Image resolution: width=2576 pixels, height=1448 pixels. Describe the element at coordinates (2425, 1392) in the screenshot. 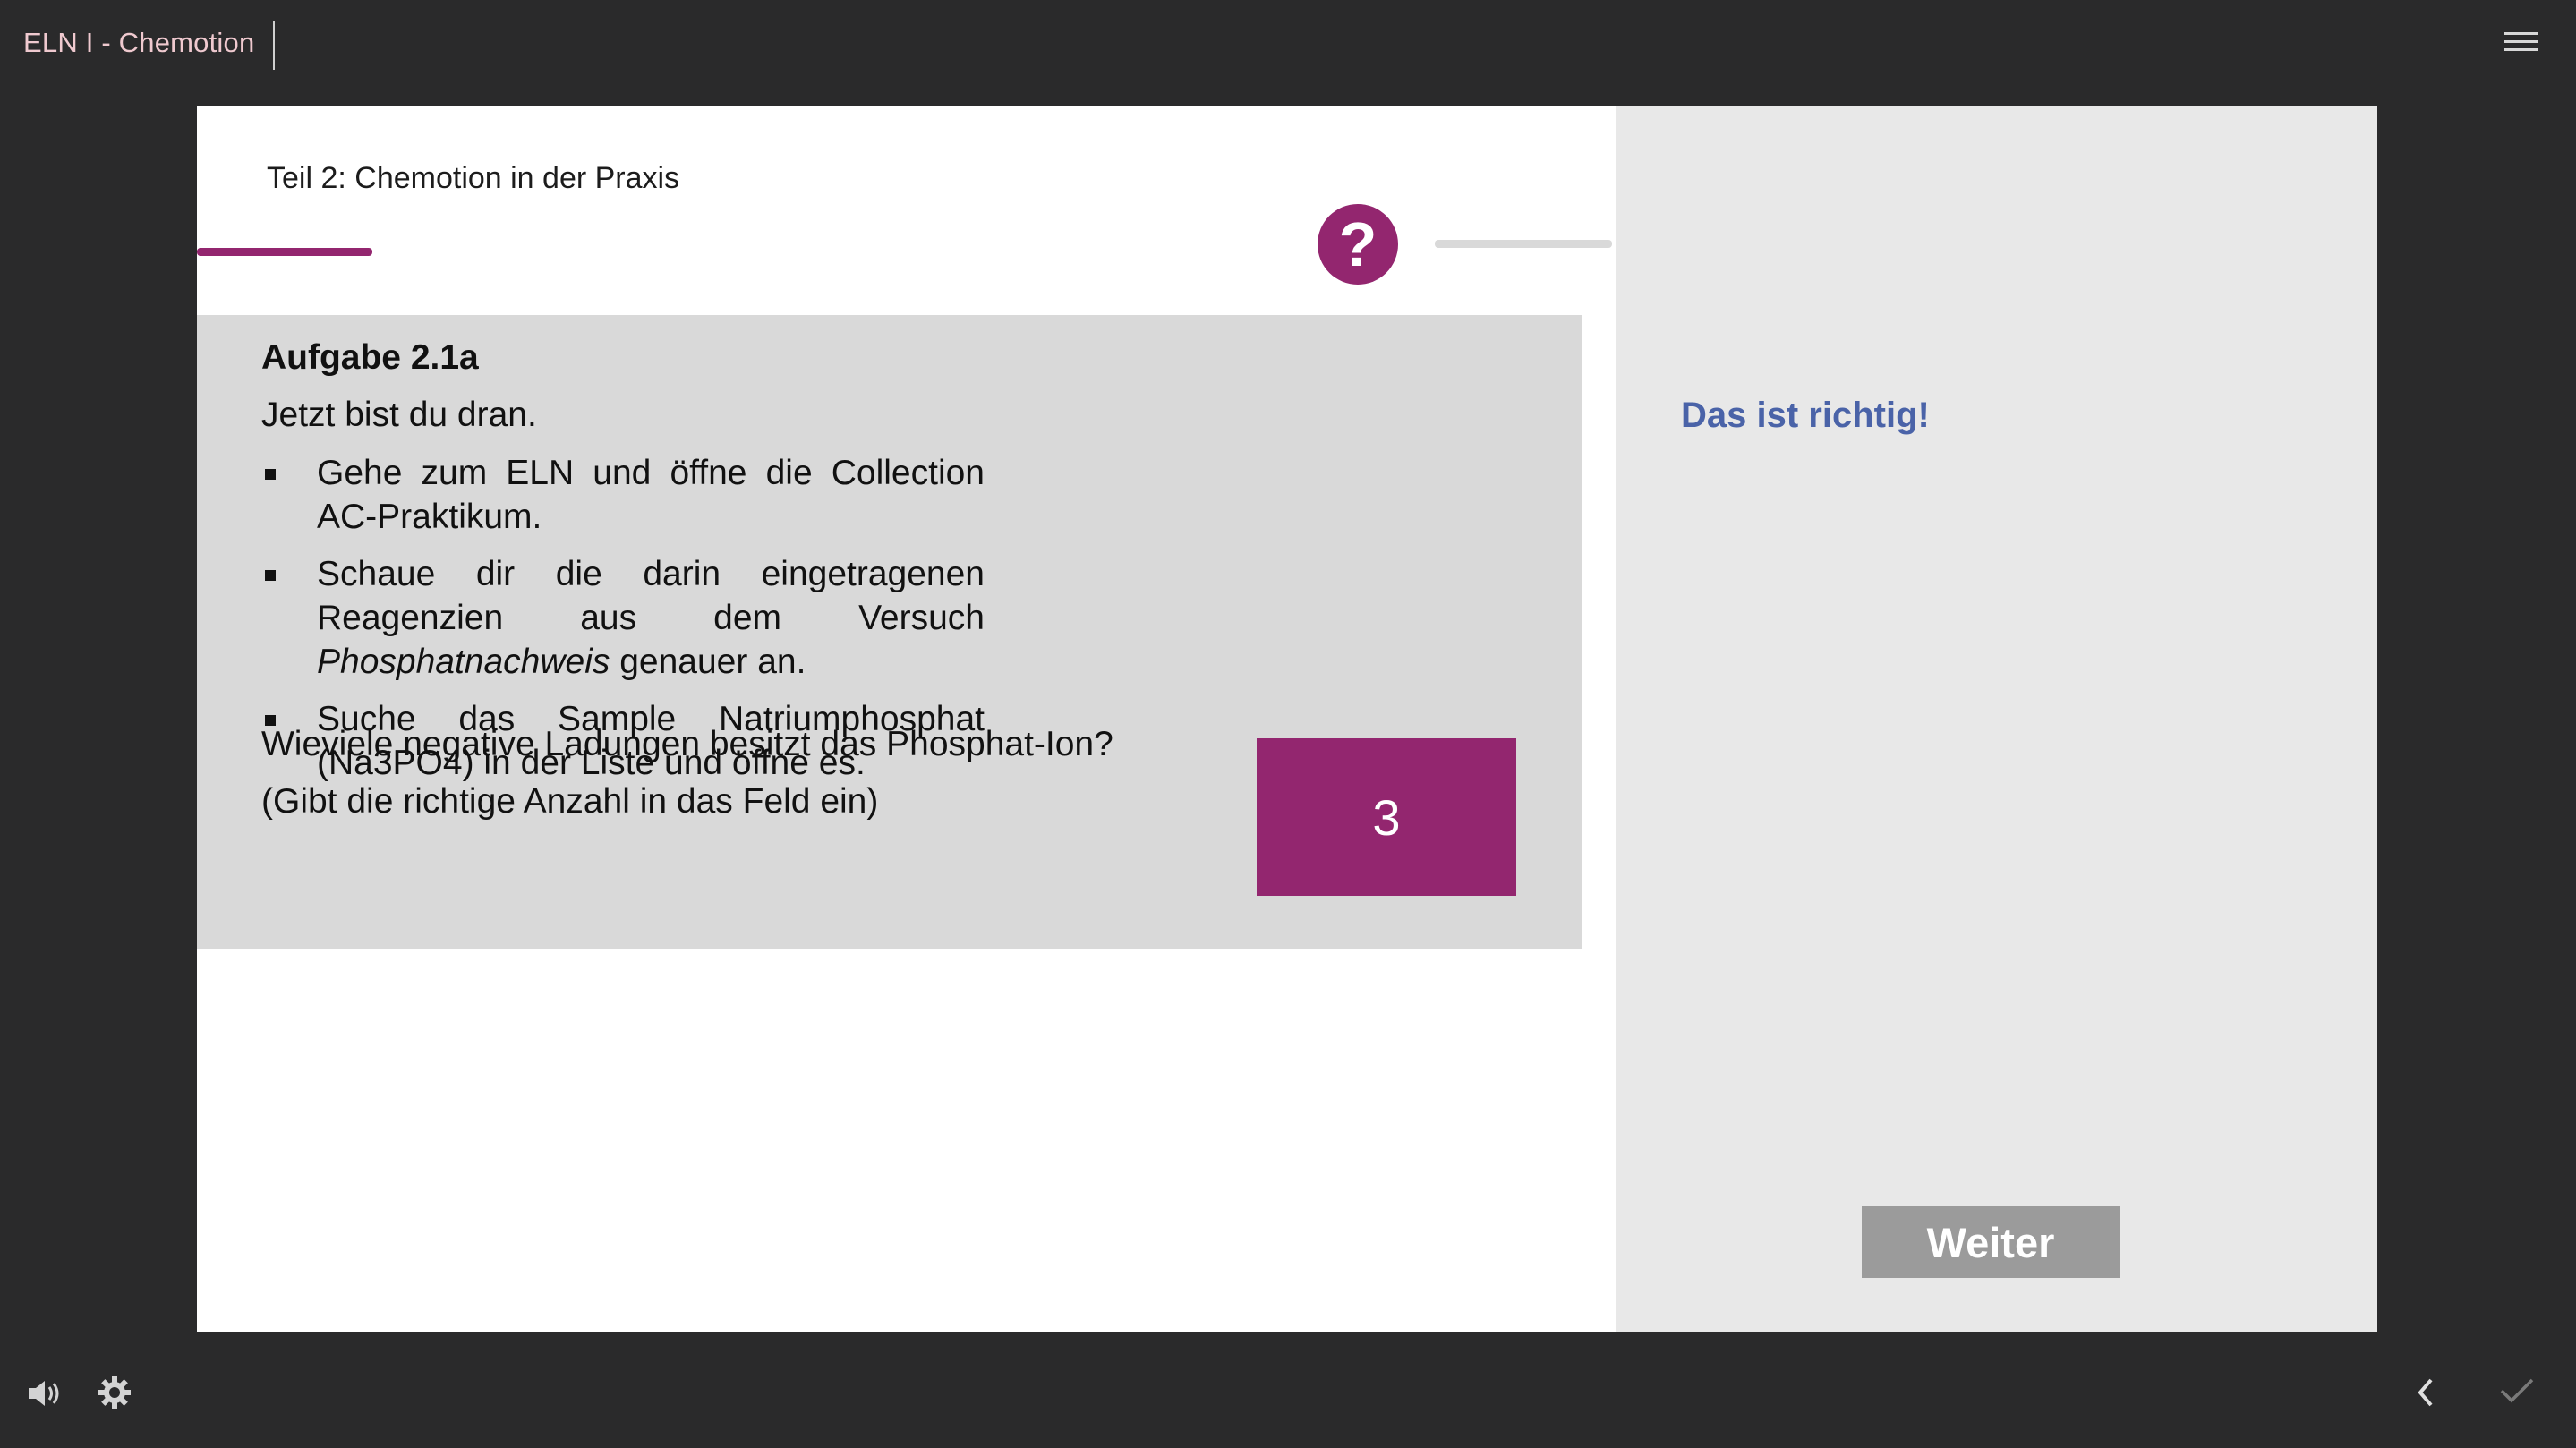

I see `chevron-left-icon` at that location.